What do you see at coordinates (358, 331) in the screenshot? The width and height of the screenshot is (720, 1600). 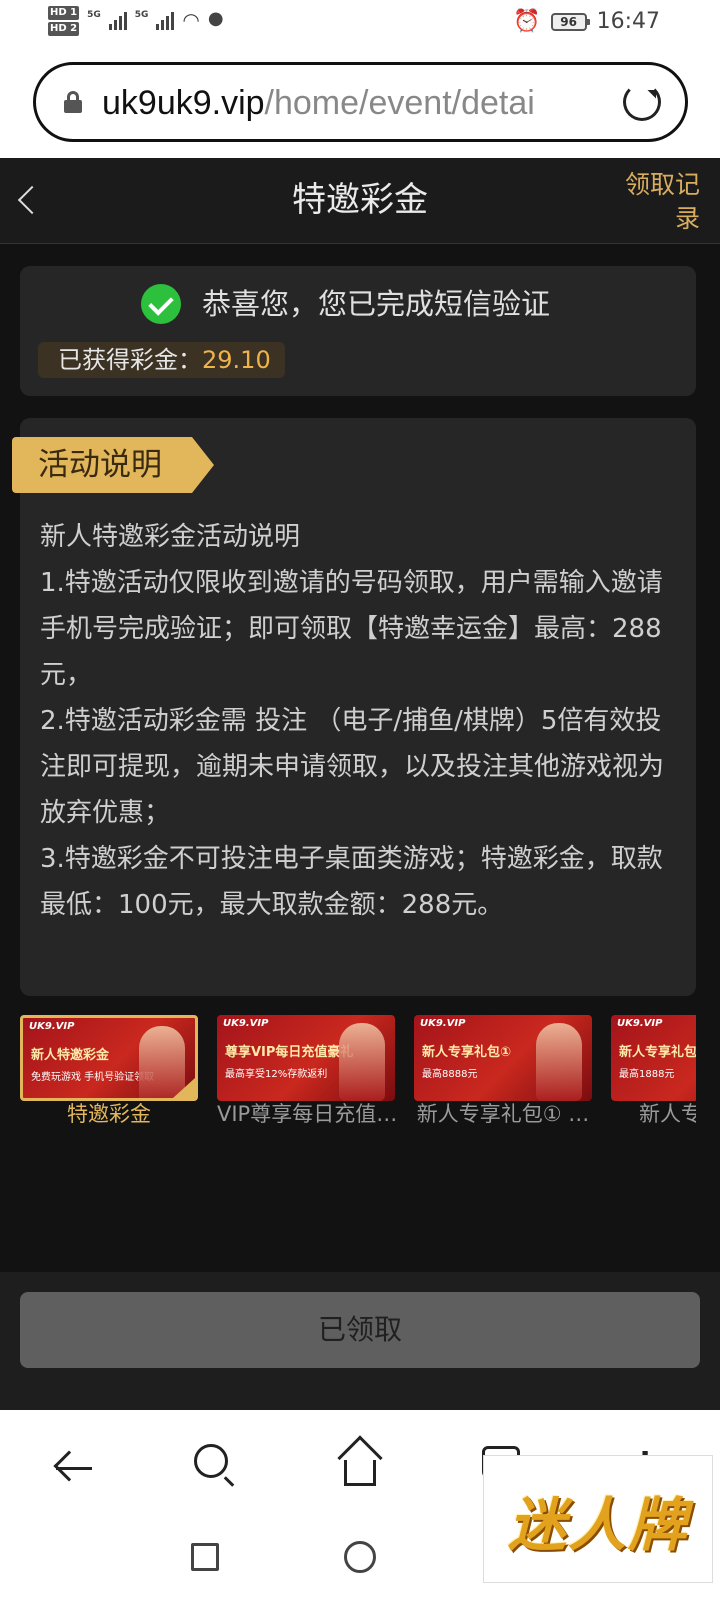 I see `verification-card: 恭喜您，您已完成短信验证 已获得彩金：29.10` at bounding box center [358, 331].